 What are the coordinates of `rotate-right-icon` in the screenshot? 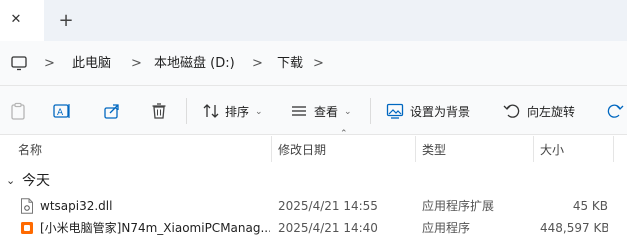 It's located at (615, 111).